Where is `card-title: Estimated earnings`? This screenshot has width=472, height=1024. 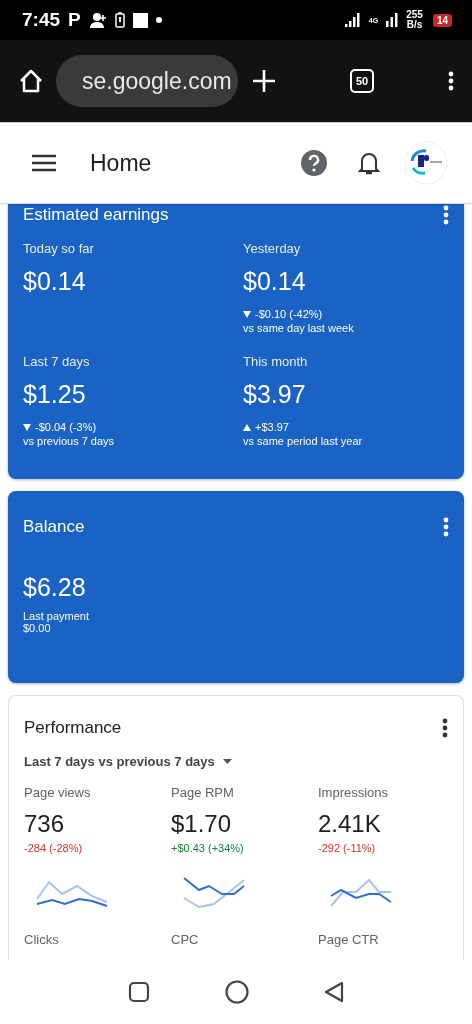
card-title: Estimated earnings is located at coordinates (96, 215).